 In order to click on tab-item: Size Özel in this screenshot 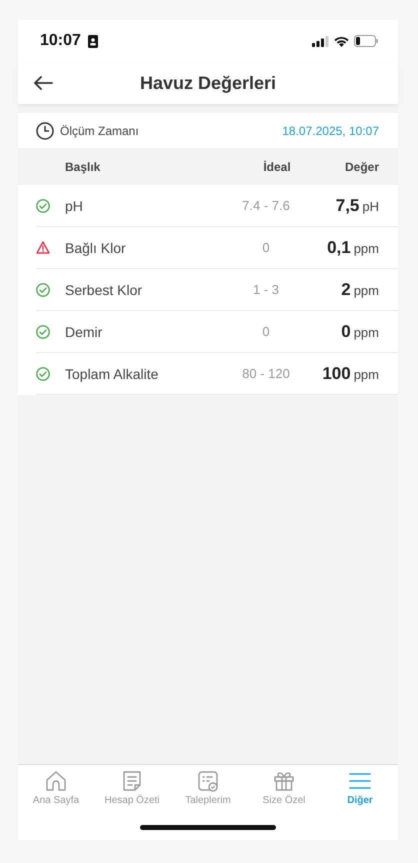, I will do `click(284, 787)`.